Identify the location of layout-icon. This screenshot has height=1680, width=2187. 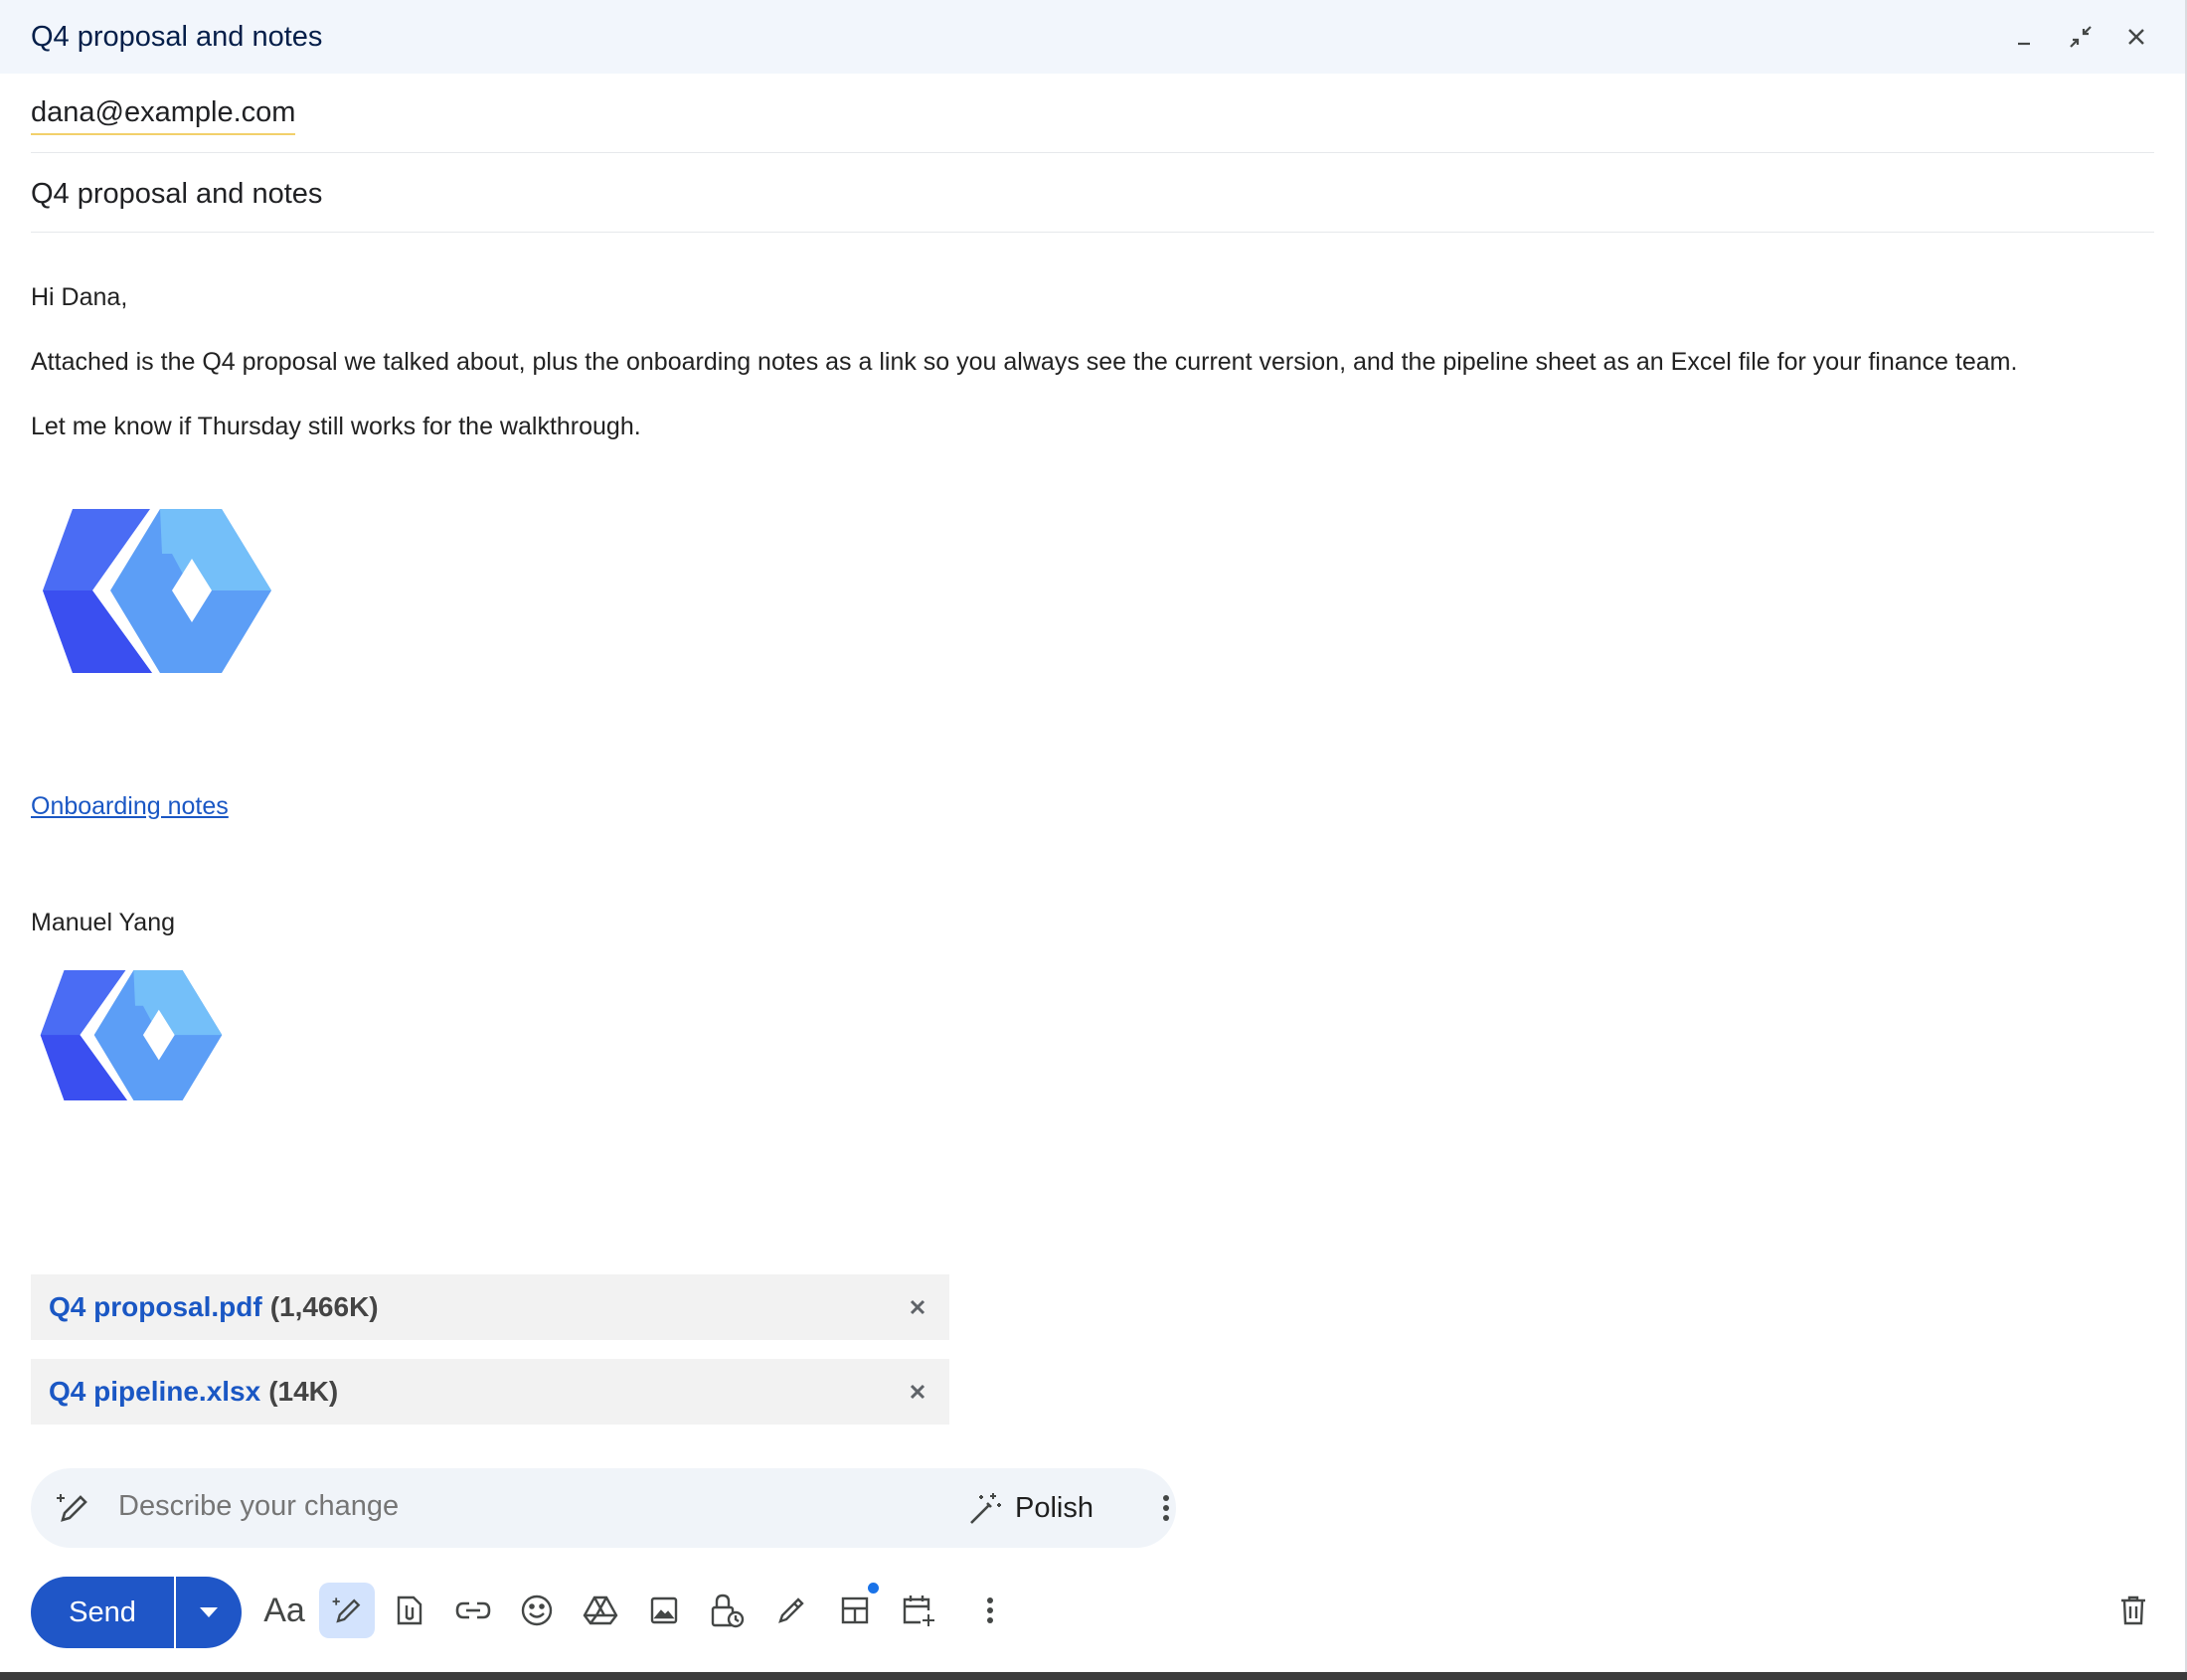
(855, 1610).